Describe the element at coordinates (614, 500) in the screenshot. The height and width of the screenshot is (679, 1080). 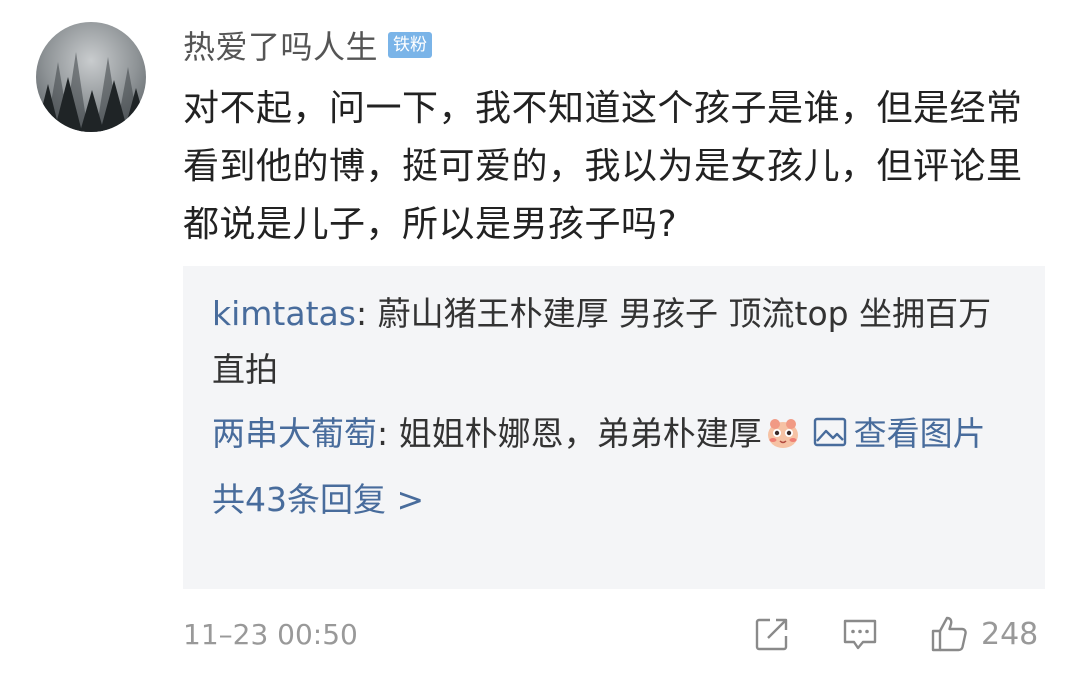
I see `more-replies-link: 共43条回复 >` at that location.